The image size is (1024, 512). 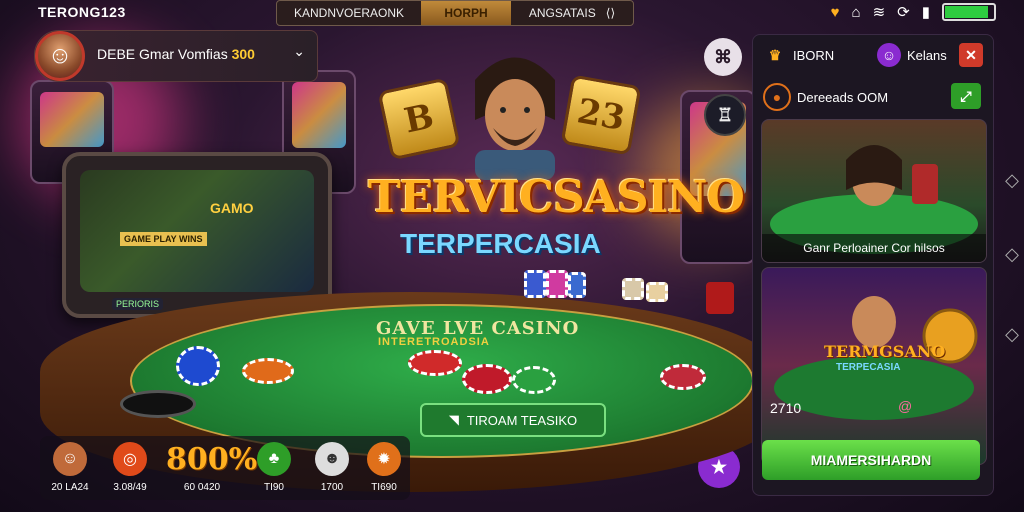 I want to click on share-icon: ⤢, so click(x=966, y=96).